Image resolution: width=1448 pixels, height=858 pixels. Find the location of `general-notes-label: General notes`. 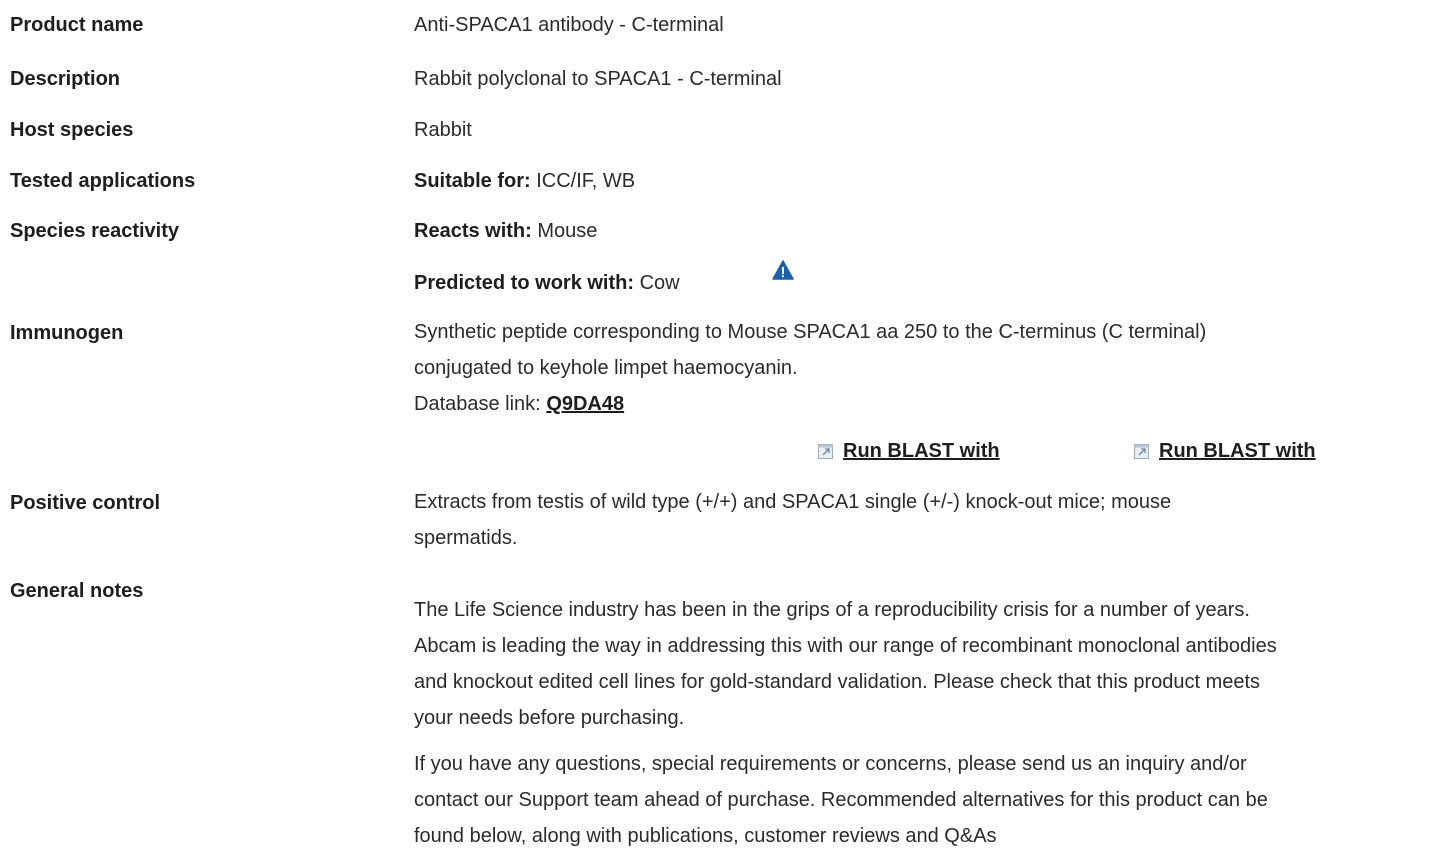

general-notes-label: General notes is located at coordinates (77, 591).